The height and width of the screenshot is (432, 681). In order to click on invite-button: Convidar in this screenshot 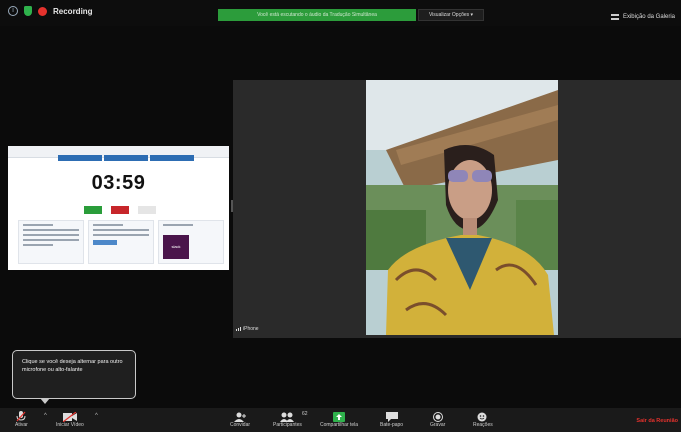, I will do `click(240, 419)`.